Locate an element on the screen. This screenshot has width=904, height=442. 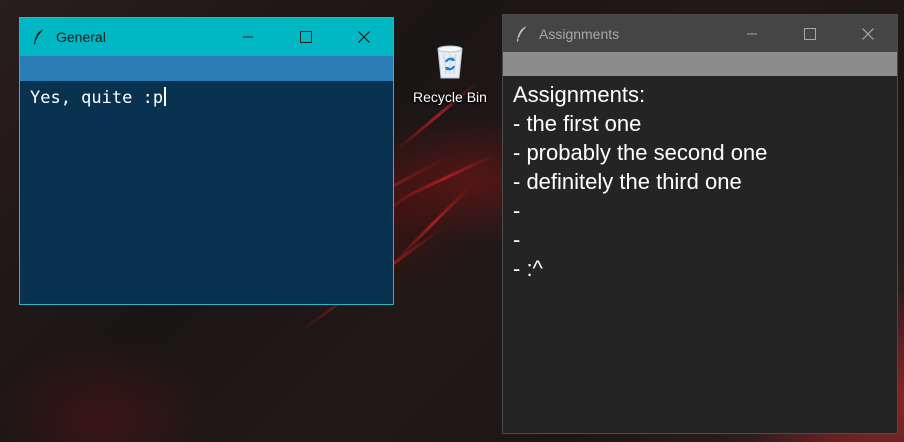
general-text-content: Yes, quite :p is located at coordinates (97, 98).